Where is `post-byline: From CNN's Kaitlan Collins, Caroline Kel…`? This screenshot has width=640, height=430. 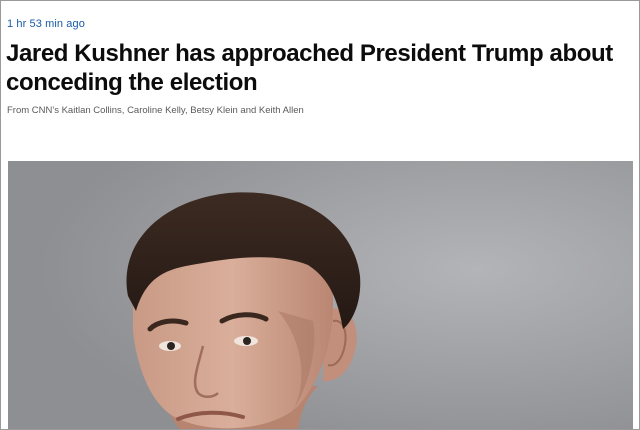 post-byline: From CNN's Kaitlan Collins, Caroline Kel… is located at coordinates (155, 110).